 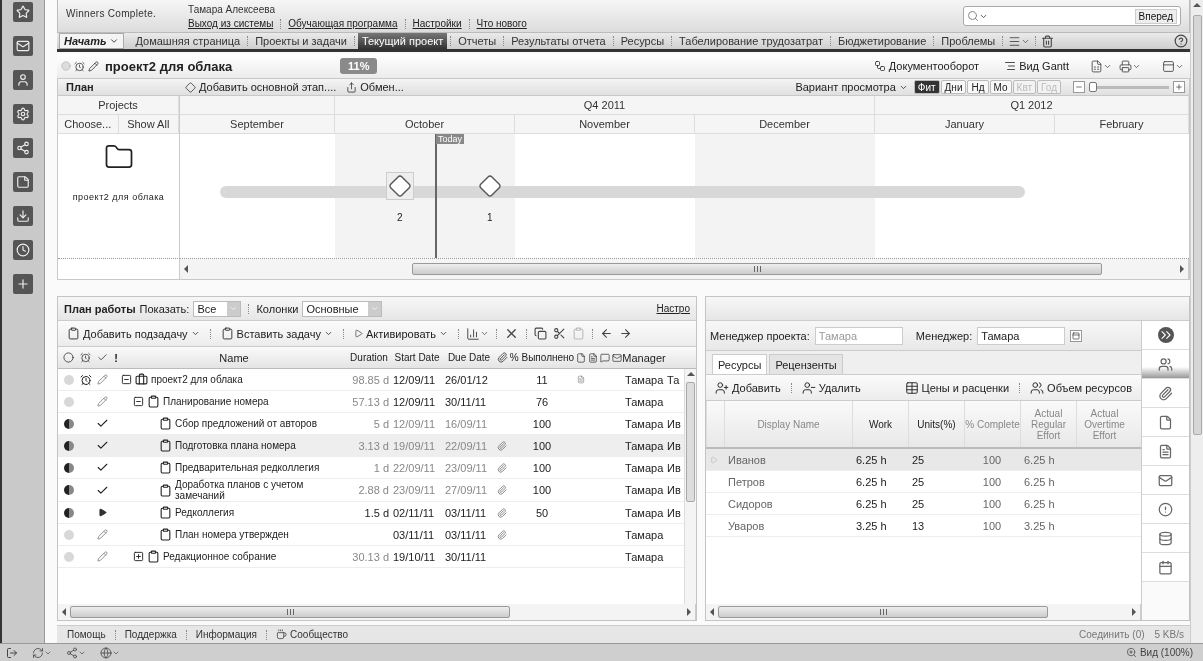 What do you see at coordinates (277, 308) in the screenshot?
I see `columns-label: Колонки` at bounding box center [277, 308].